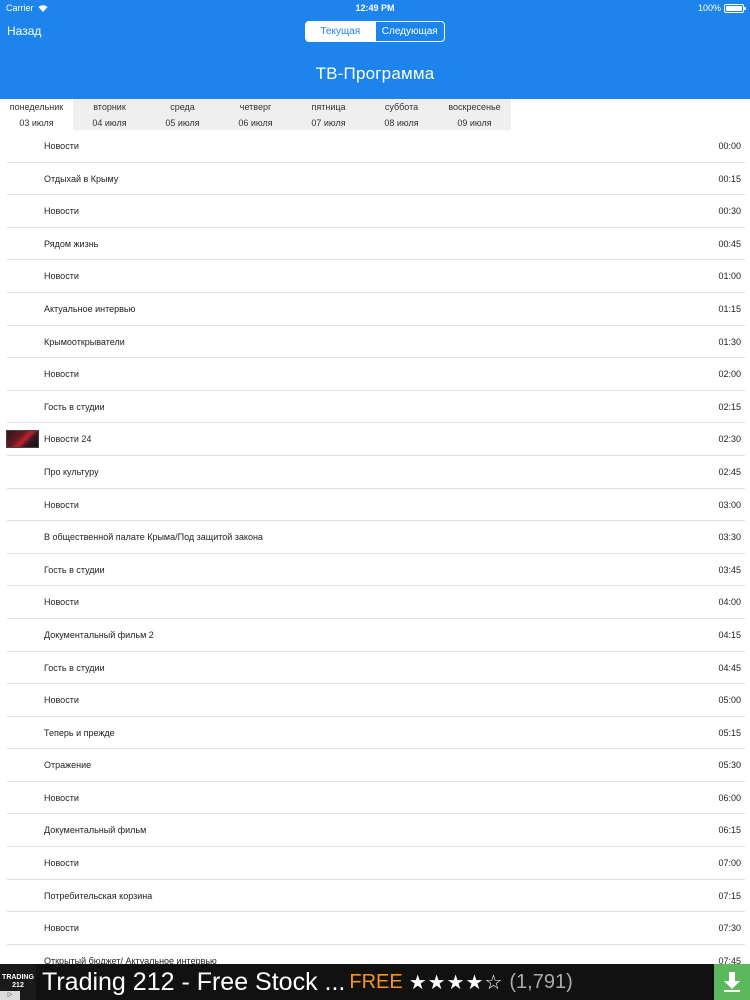 The image size is (750, 1000). What do you see at coordinates (729, 211) in the screenshot?
I see `program-time: 00:30` at bounding box center [729, 211].